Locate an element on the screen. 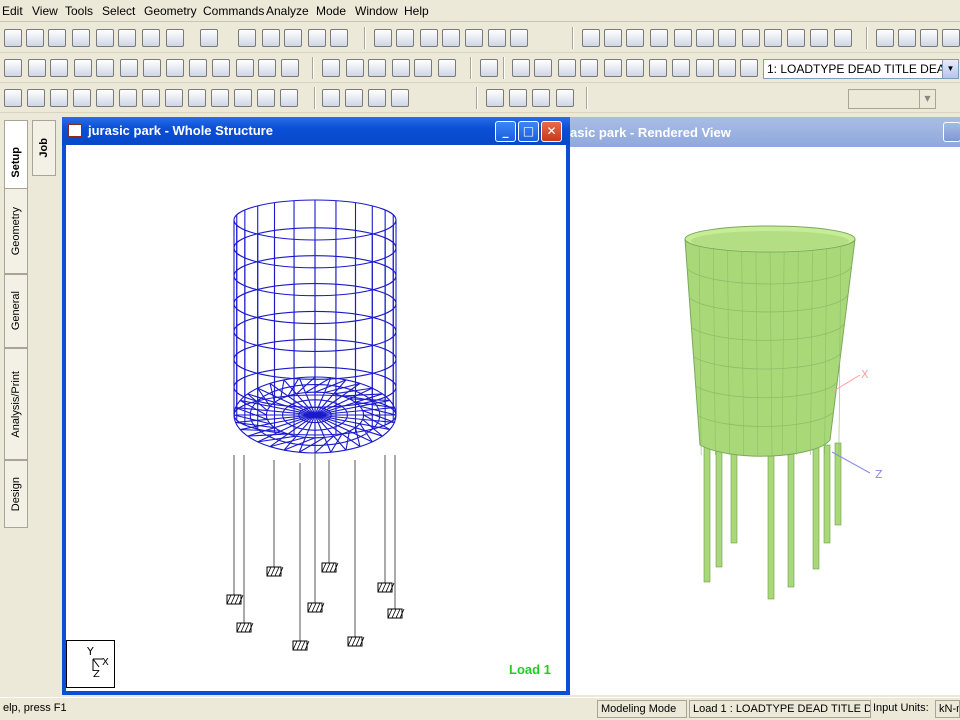 Image resolution: width=960 pixels, height=720 pixels. beam-length-icon is located at coordinates (727, 38).